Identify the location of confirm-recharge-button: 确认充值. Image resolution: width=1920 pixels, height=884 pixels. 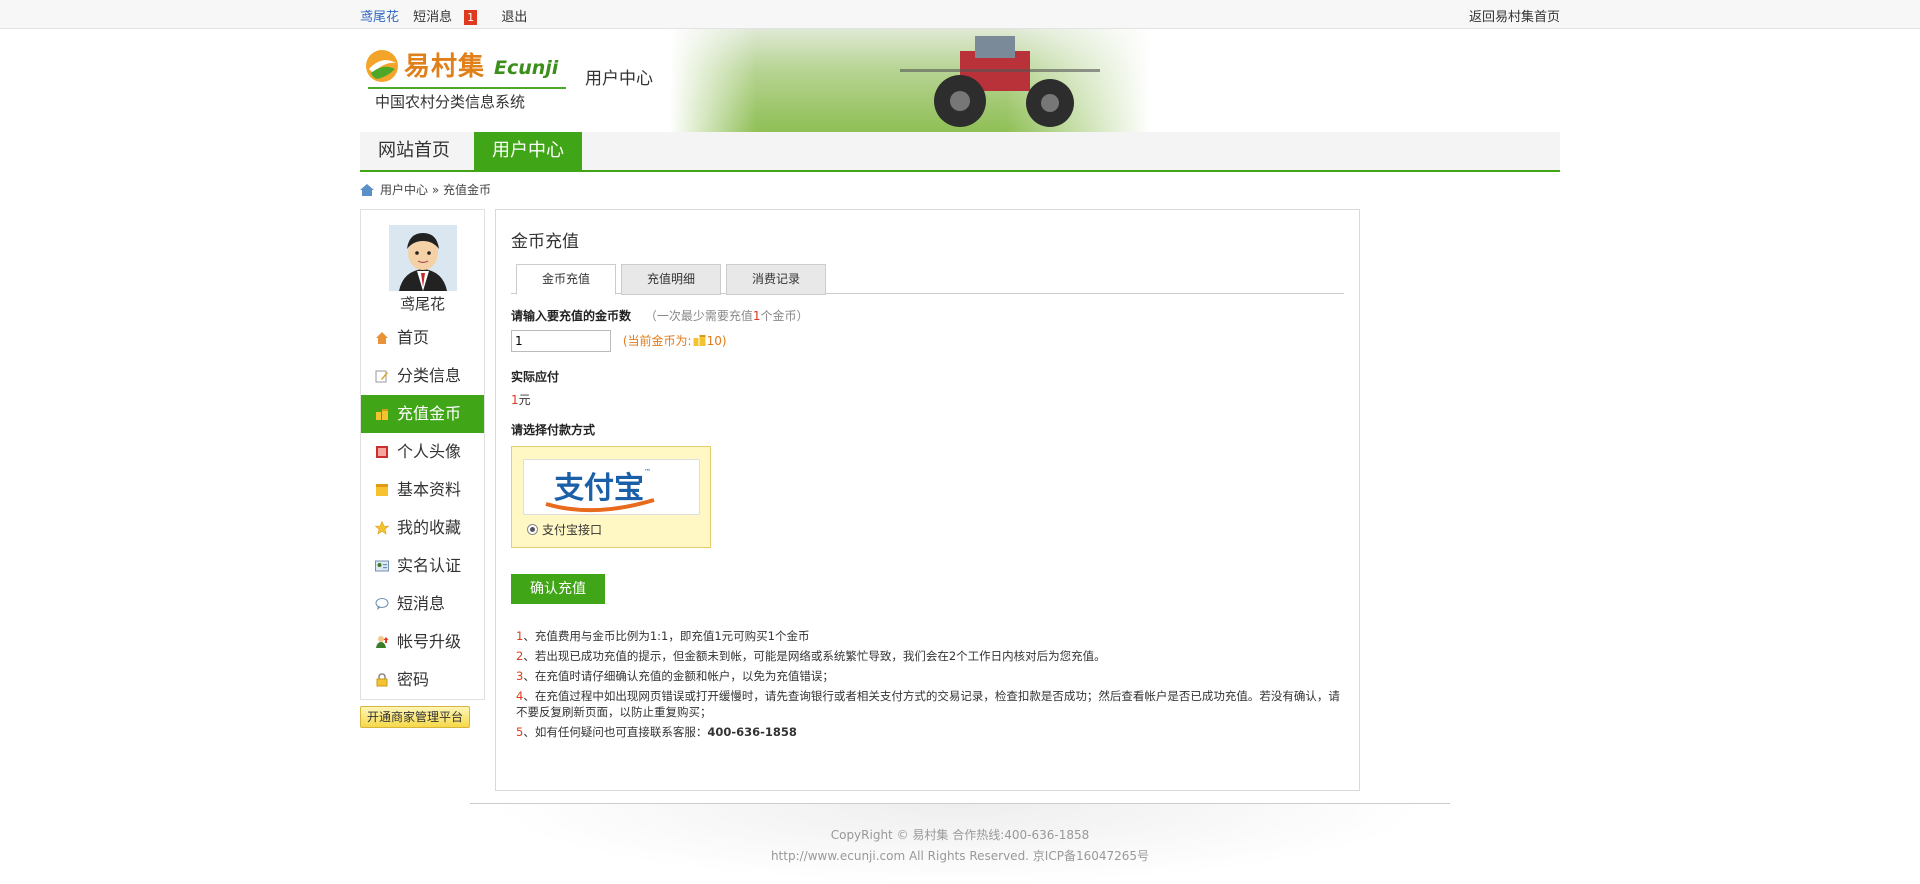
(558, 589).